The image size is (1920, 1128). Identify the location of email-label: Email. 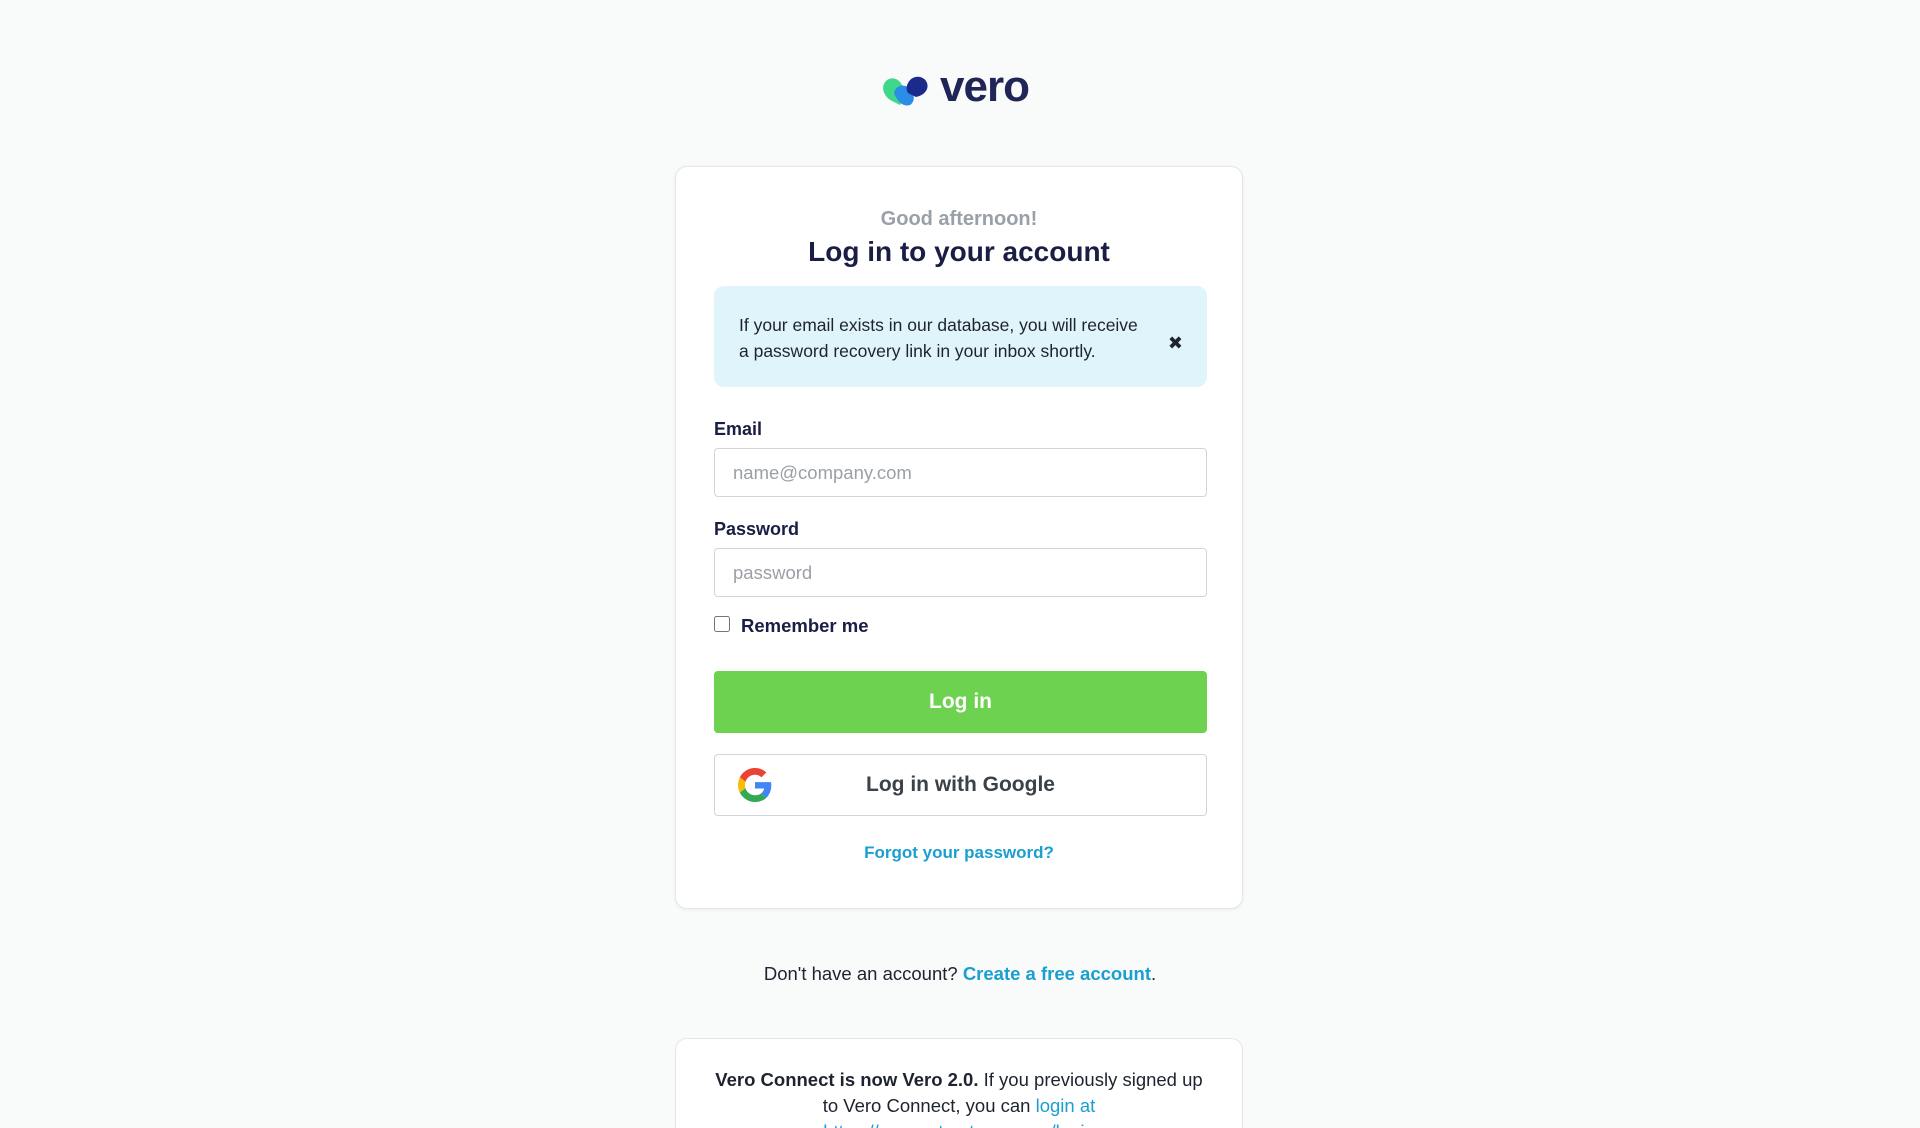
(738, 429).